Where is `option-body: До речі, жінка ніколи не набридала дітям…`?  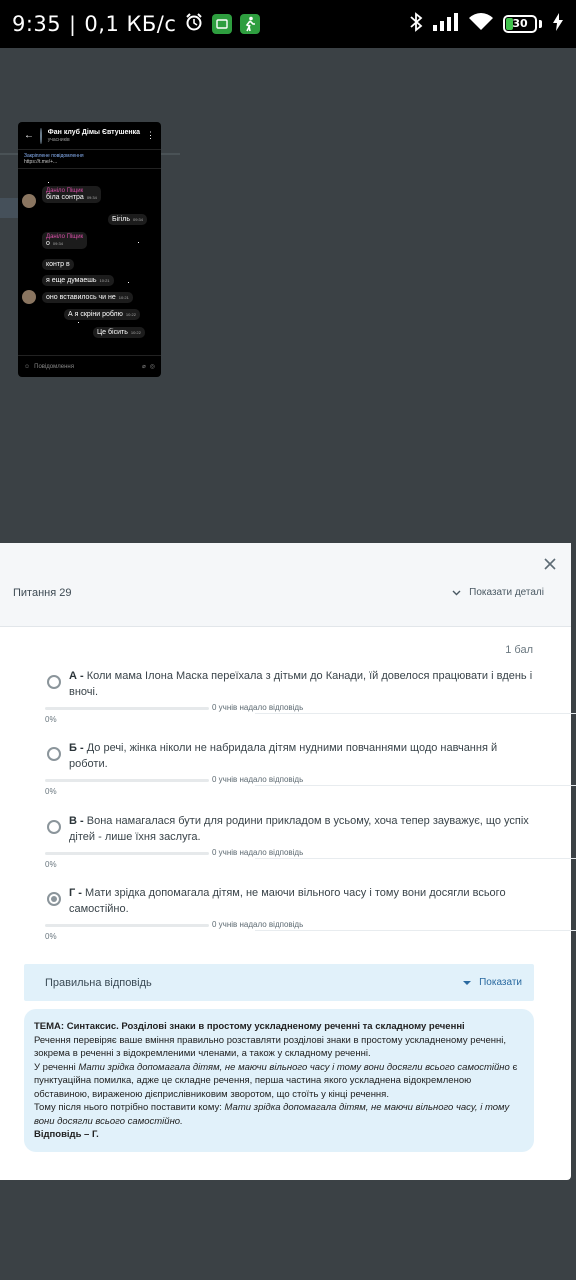 option-body: До речі, жінка ніколи не набридала дітям… is located at coordinates (283, 756).